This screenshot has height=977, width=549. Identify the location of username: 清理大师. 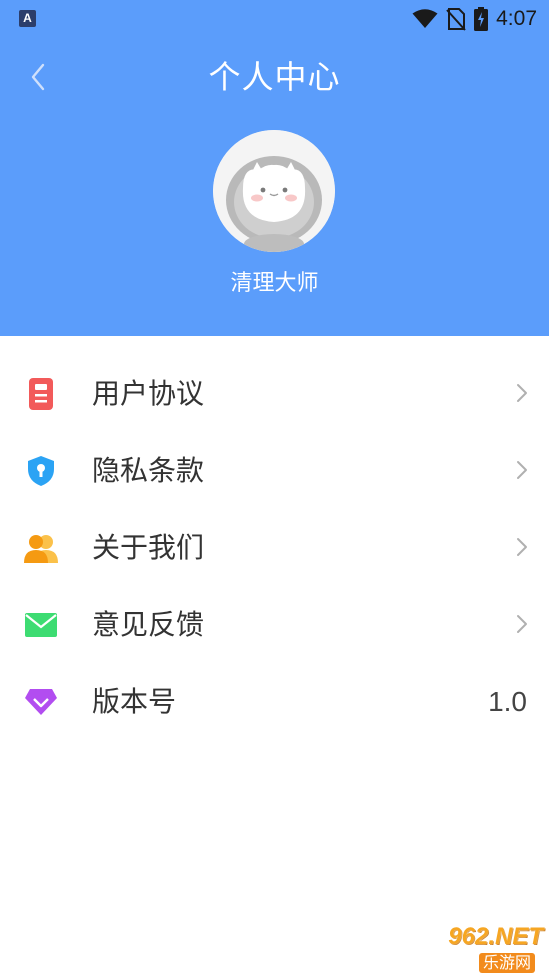
(274, 283).